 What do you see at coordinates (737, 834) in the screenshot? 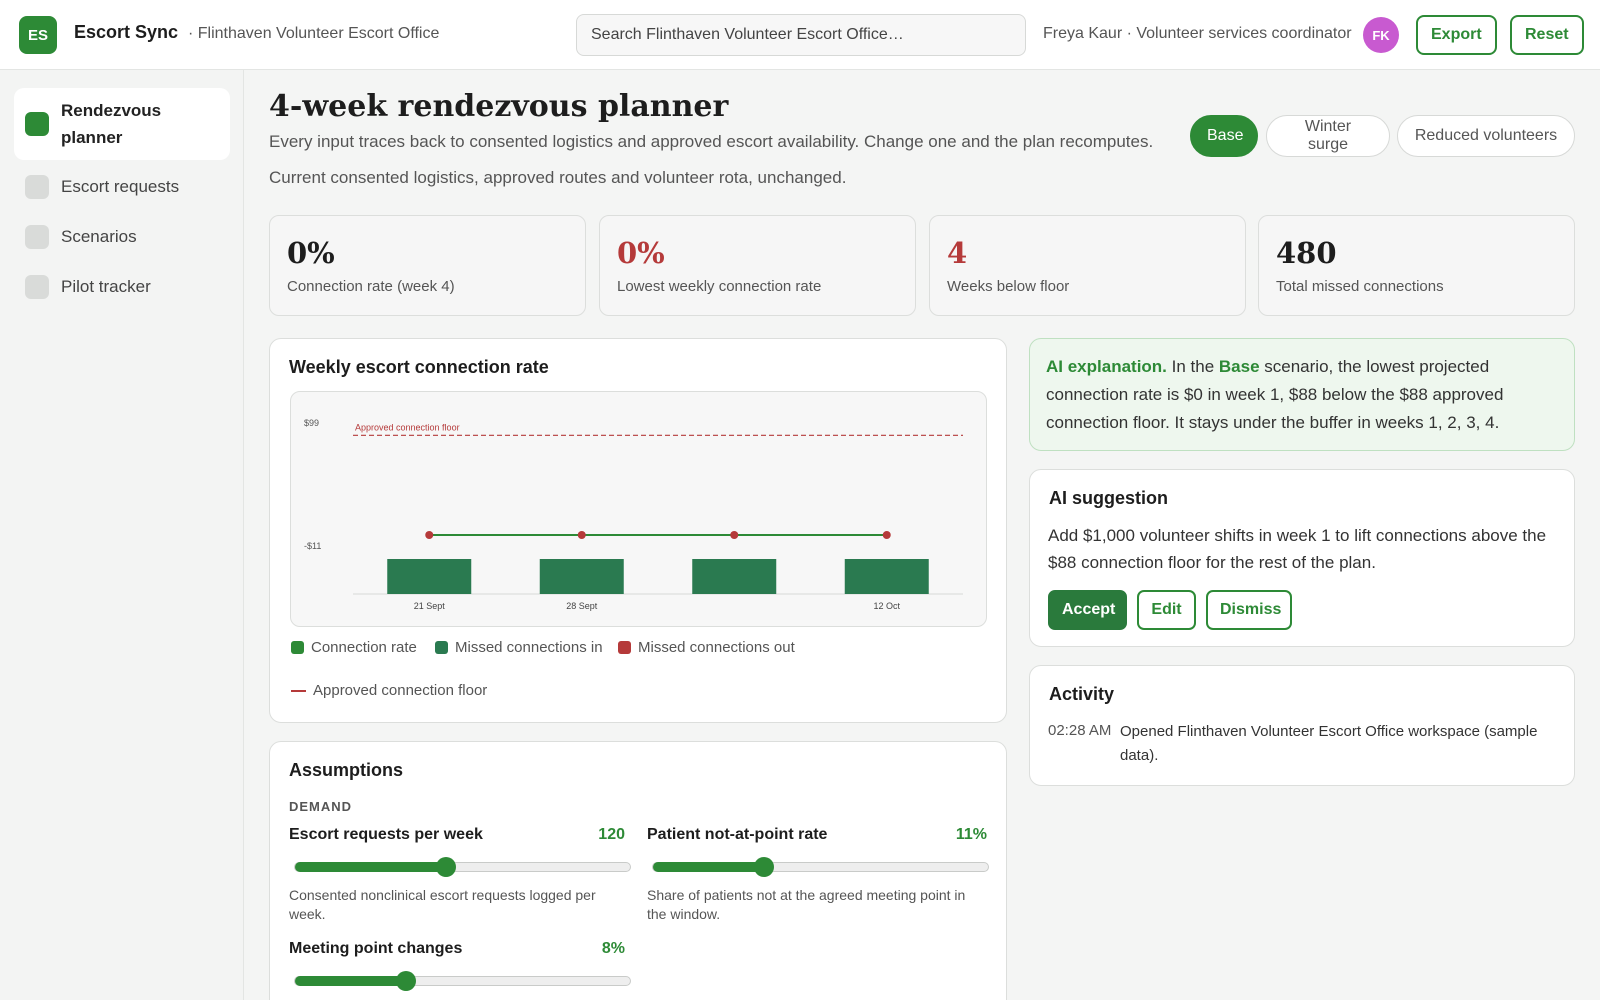
I see `slider-label: Patient not-at-point rate` at bounding box center [737, 834].